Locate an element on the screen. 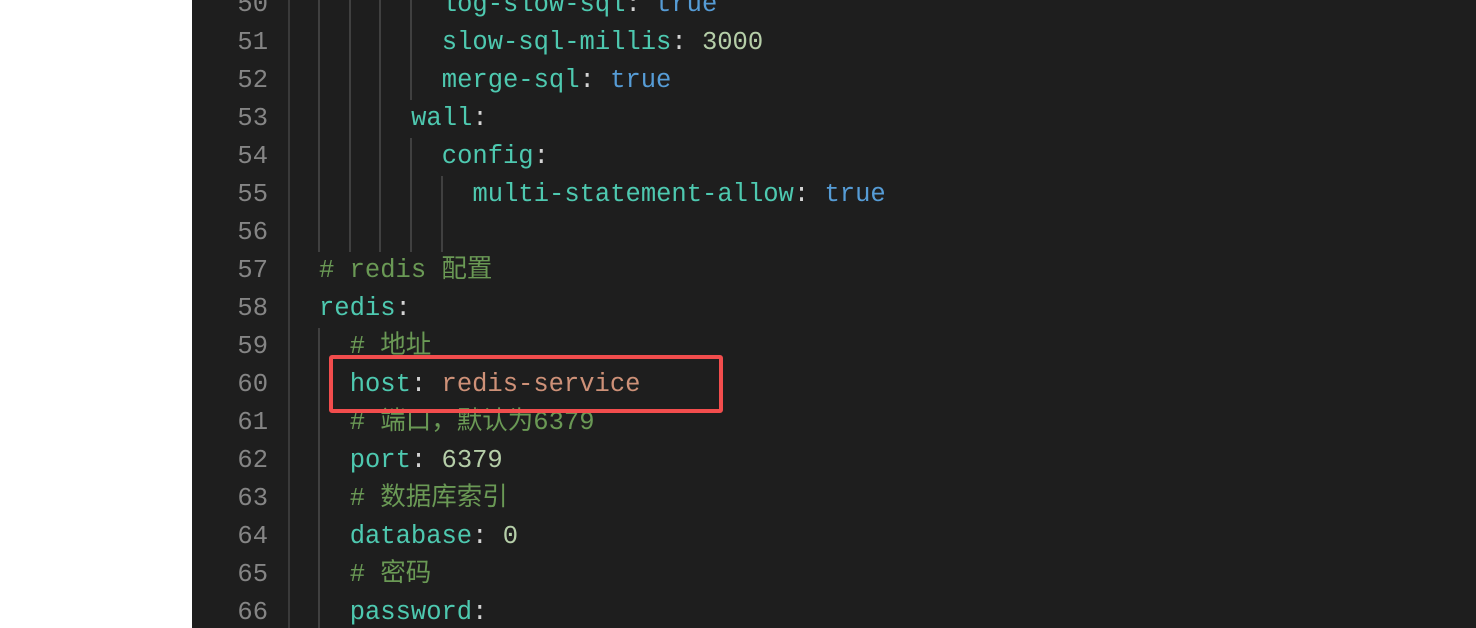 This screenshot has height=628, width=1476. code-text: # 数据库索引 is located at coordinates (429, 499).